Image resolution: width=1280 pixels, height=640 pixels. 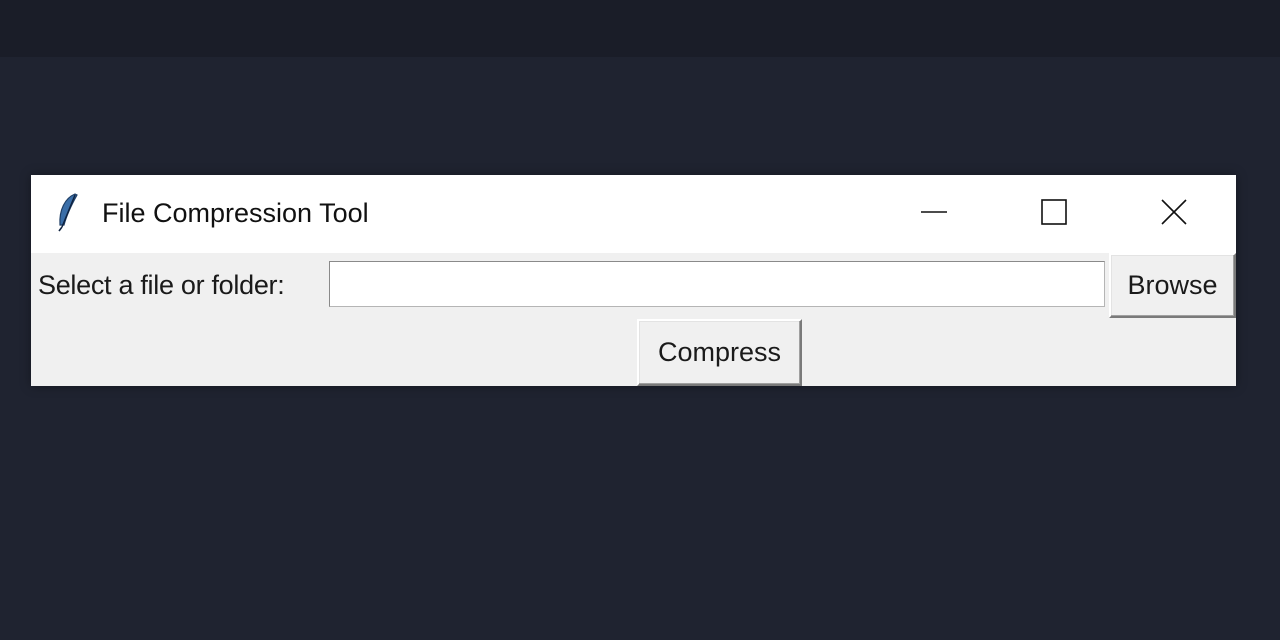 What do you see at coordinates (640, 28) in the screenshot?
I see `desktop-top-band` at bounding box center [640, 28].